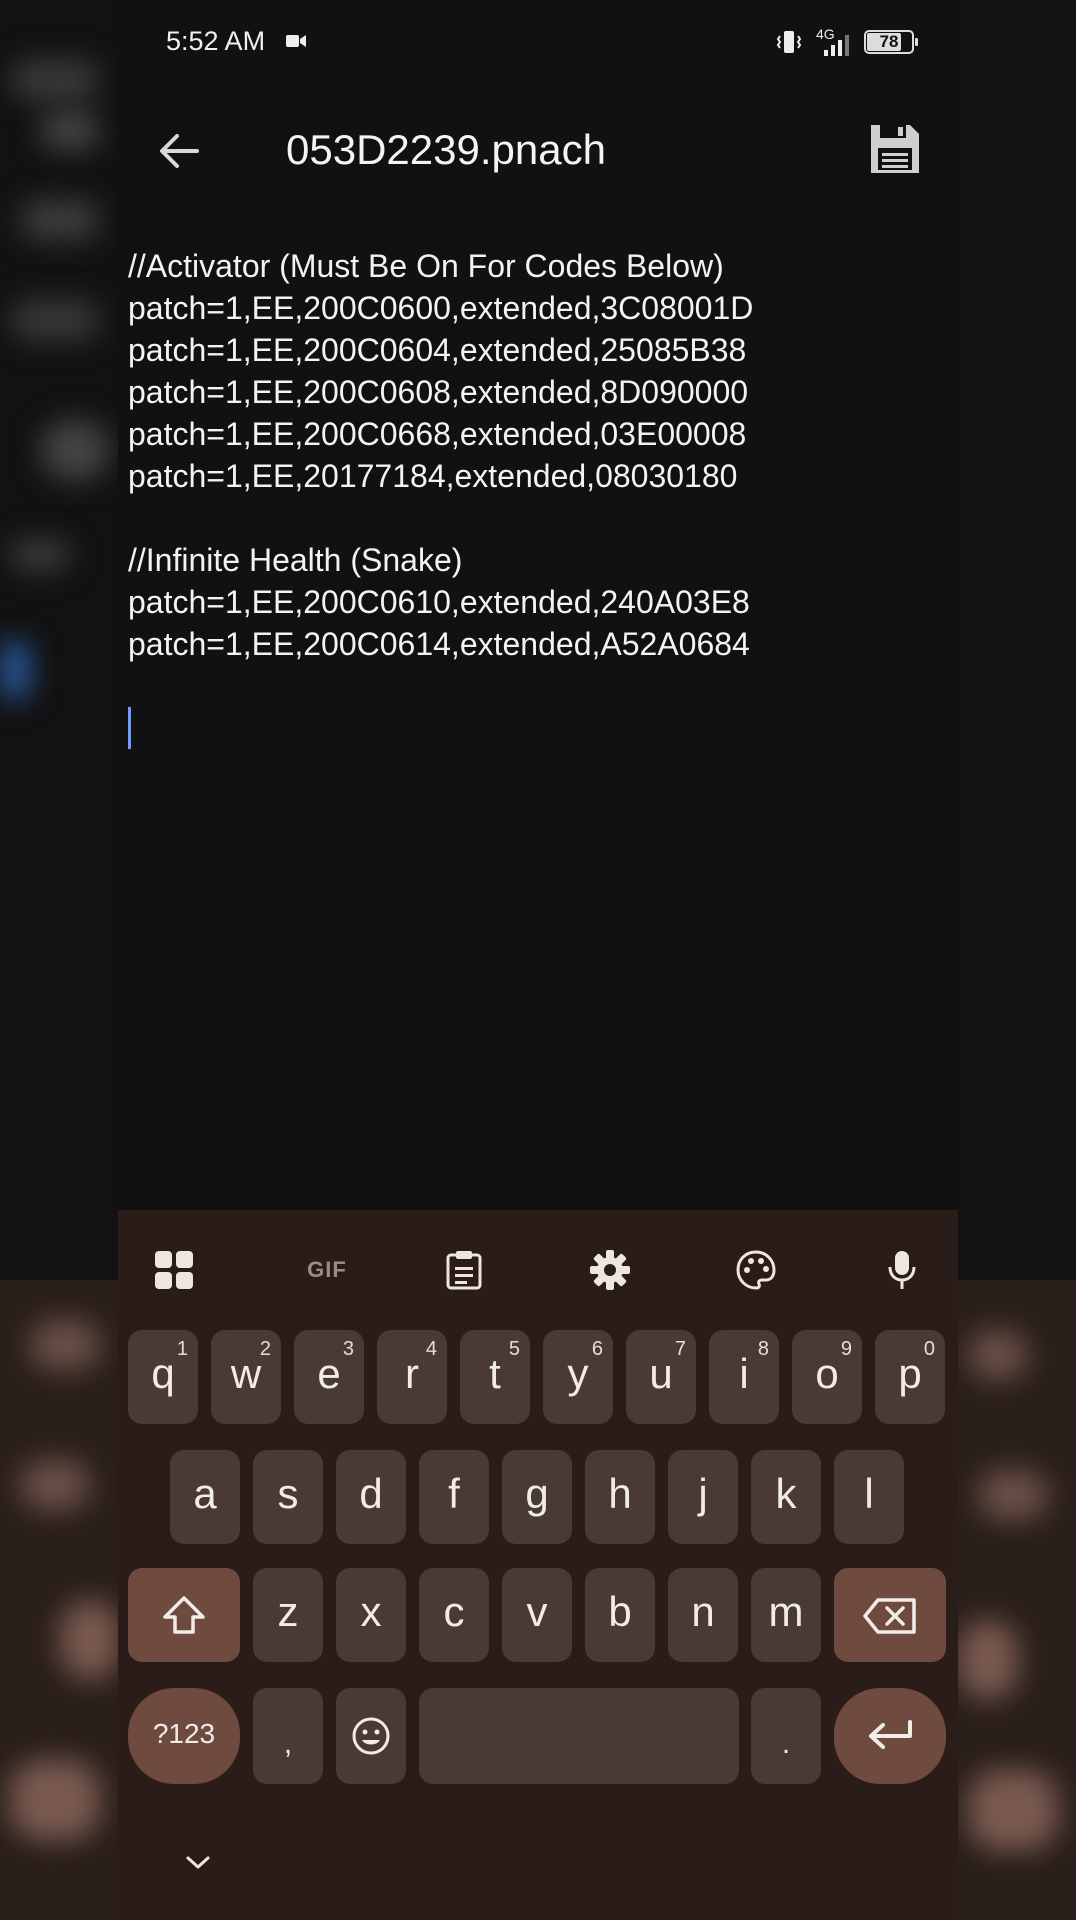 The image size is (1076, 1920). What do you see at coordinates (296, 41) in the screenshot?
I see `video-record-icon` at bounding box center [296, 41].